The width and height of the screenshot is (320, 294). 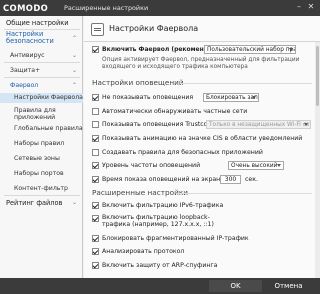 What do you see at coordinates (30, 38) in the screenshot?
I see `sidebar-item-label: Настройки безопасности` at bounding box center [30, 38].